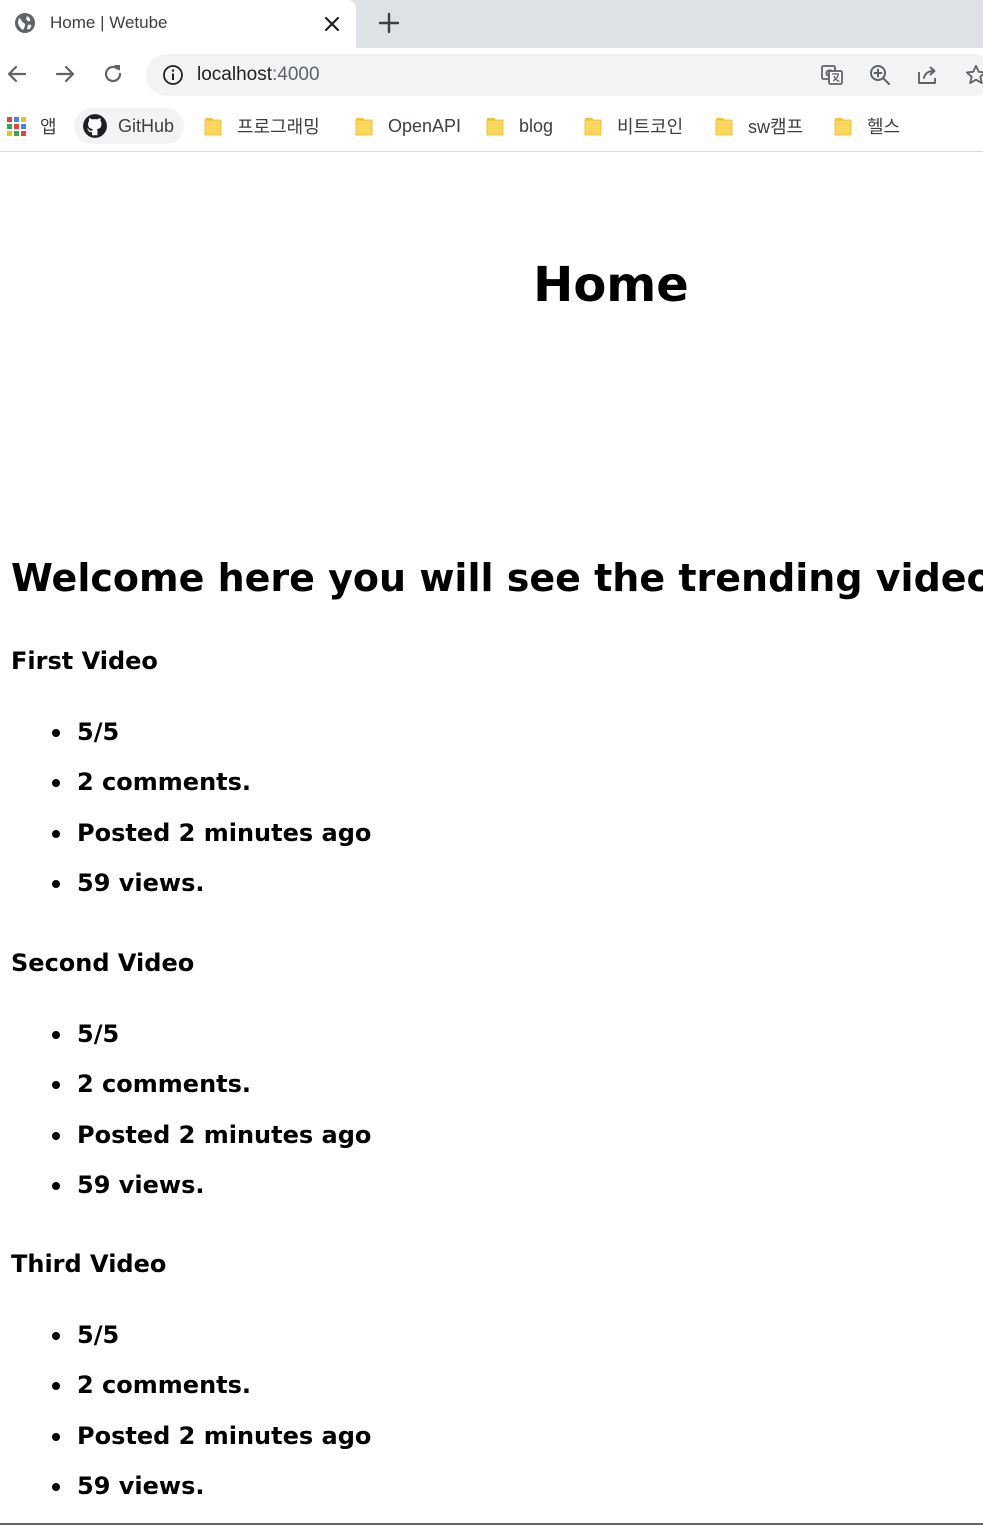  What do you see at coordinates (103, 963) in the screenshot?
I see `video-title: Second Video` at bounding box center [103, 963].